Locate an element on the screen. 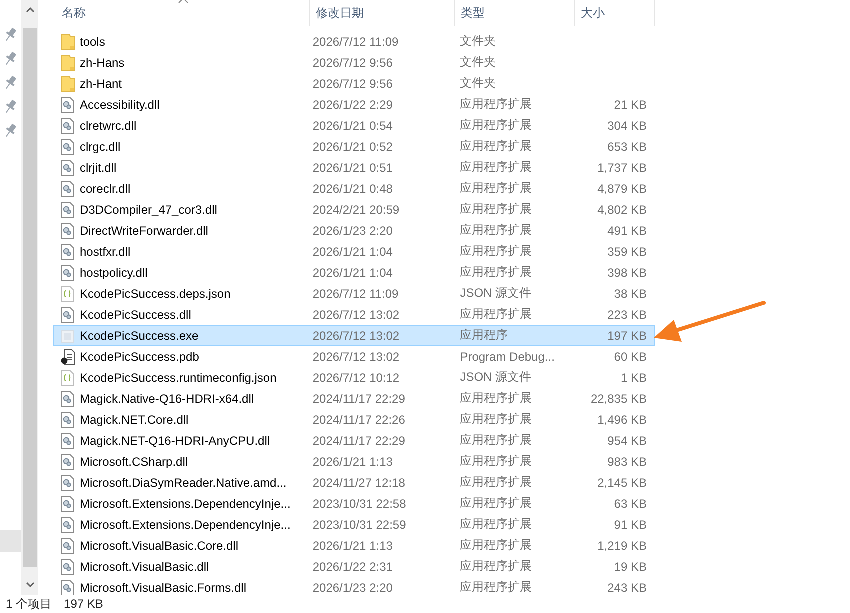 The image size is (850, 613). file-size: 359 KB is located at coordinates (627, 251).